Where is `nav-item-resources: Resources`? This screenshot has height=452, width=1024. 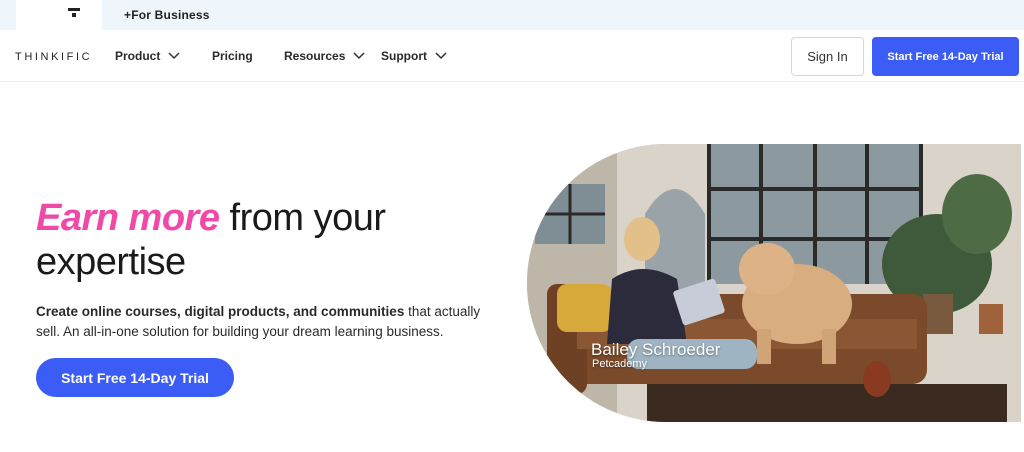 nav-item-resources: Resources is located at coordinates (324, 56).